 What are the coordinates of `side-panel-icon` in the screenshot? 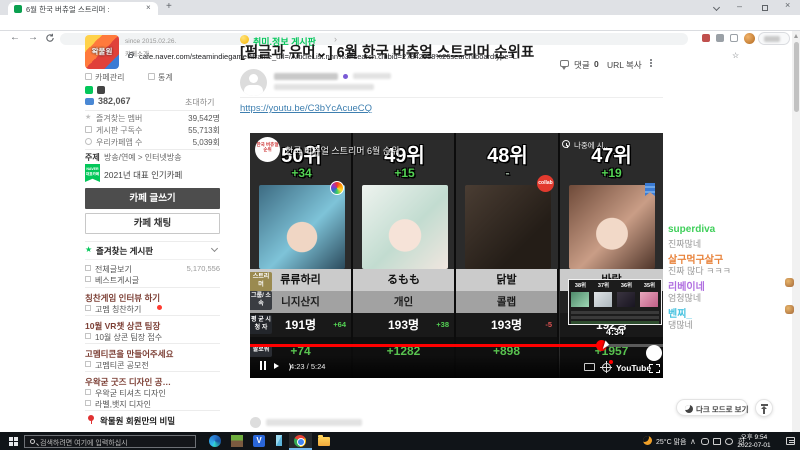 It's located at (734, 37).